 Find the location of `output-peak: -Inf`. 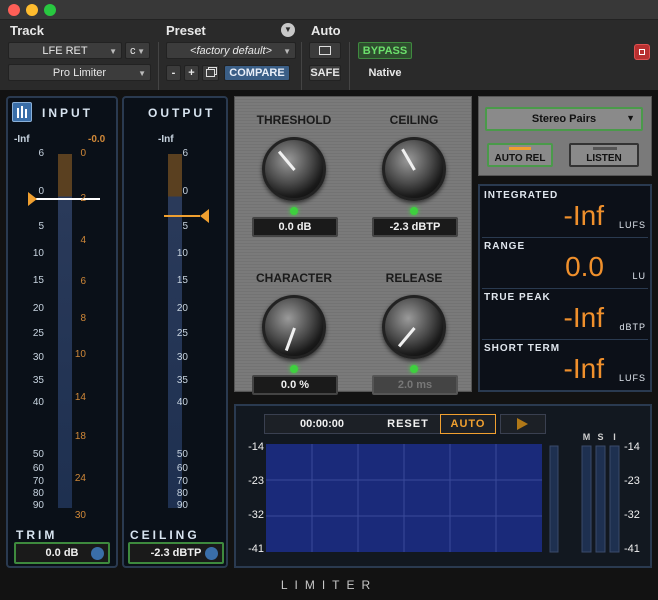

output-peak: -Inf is located at coordinates (166, 139).